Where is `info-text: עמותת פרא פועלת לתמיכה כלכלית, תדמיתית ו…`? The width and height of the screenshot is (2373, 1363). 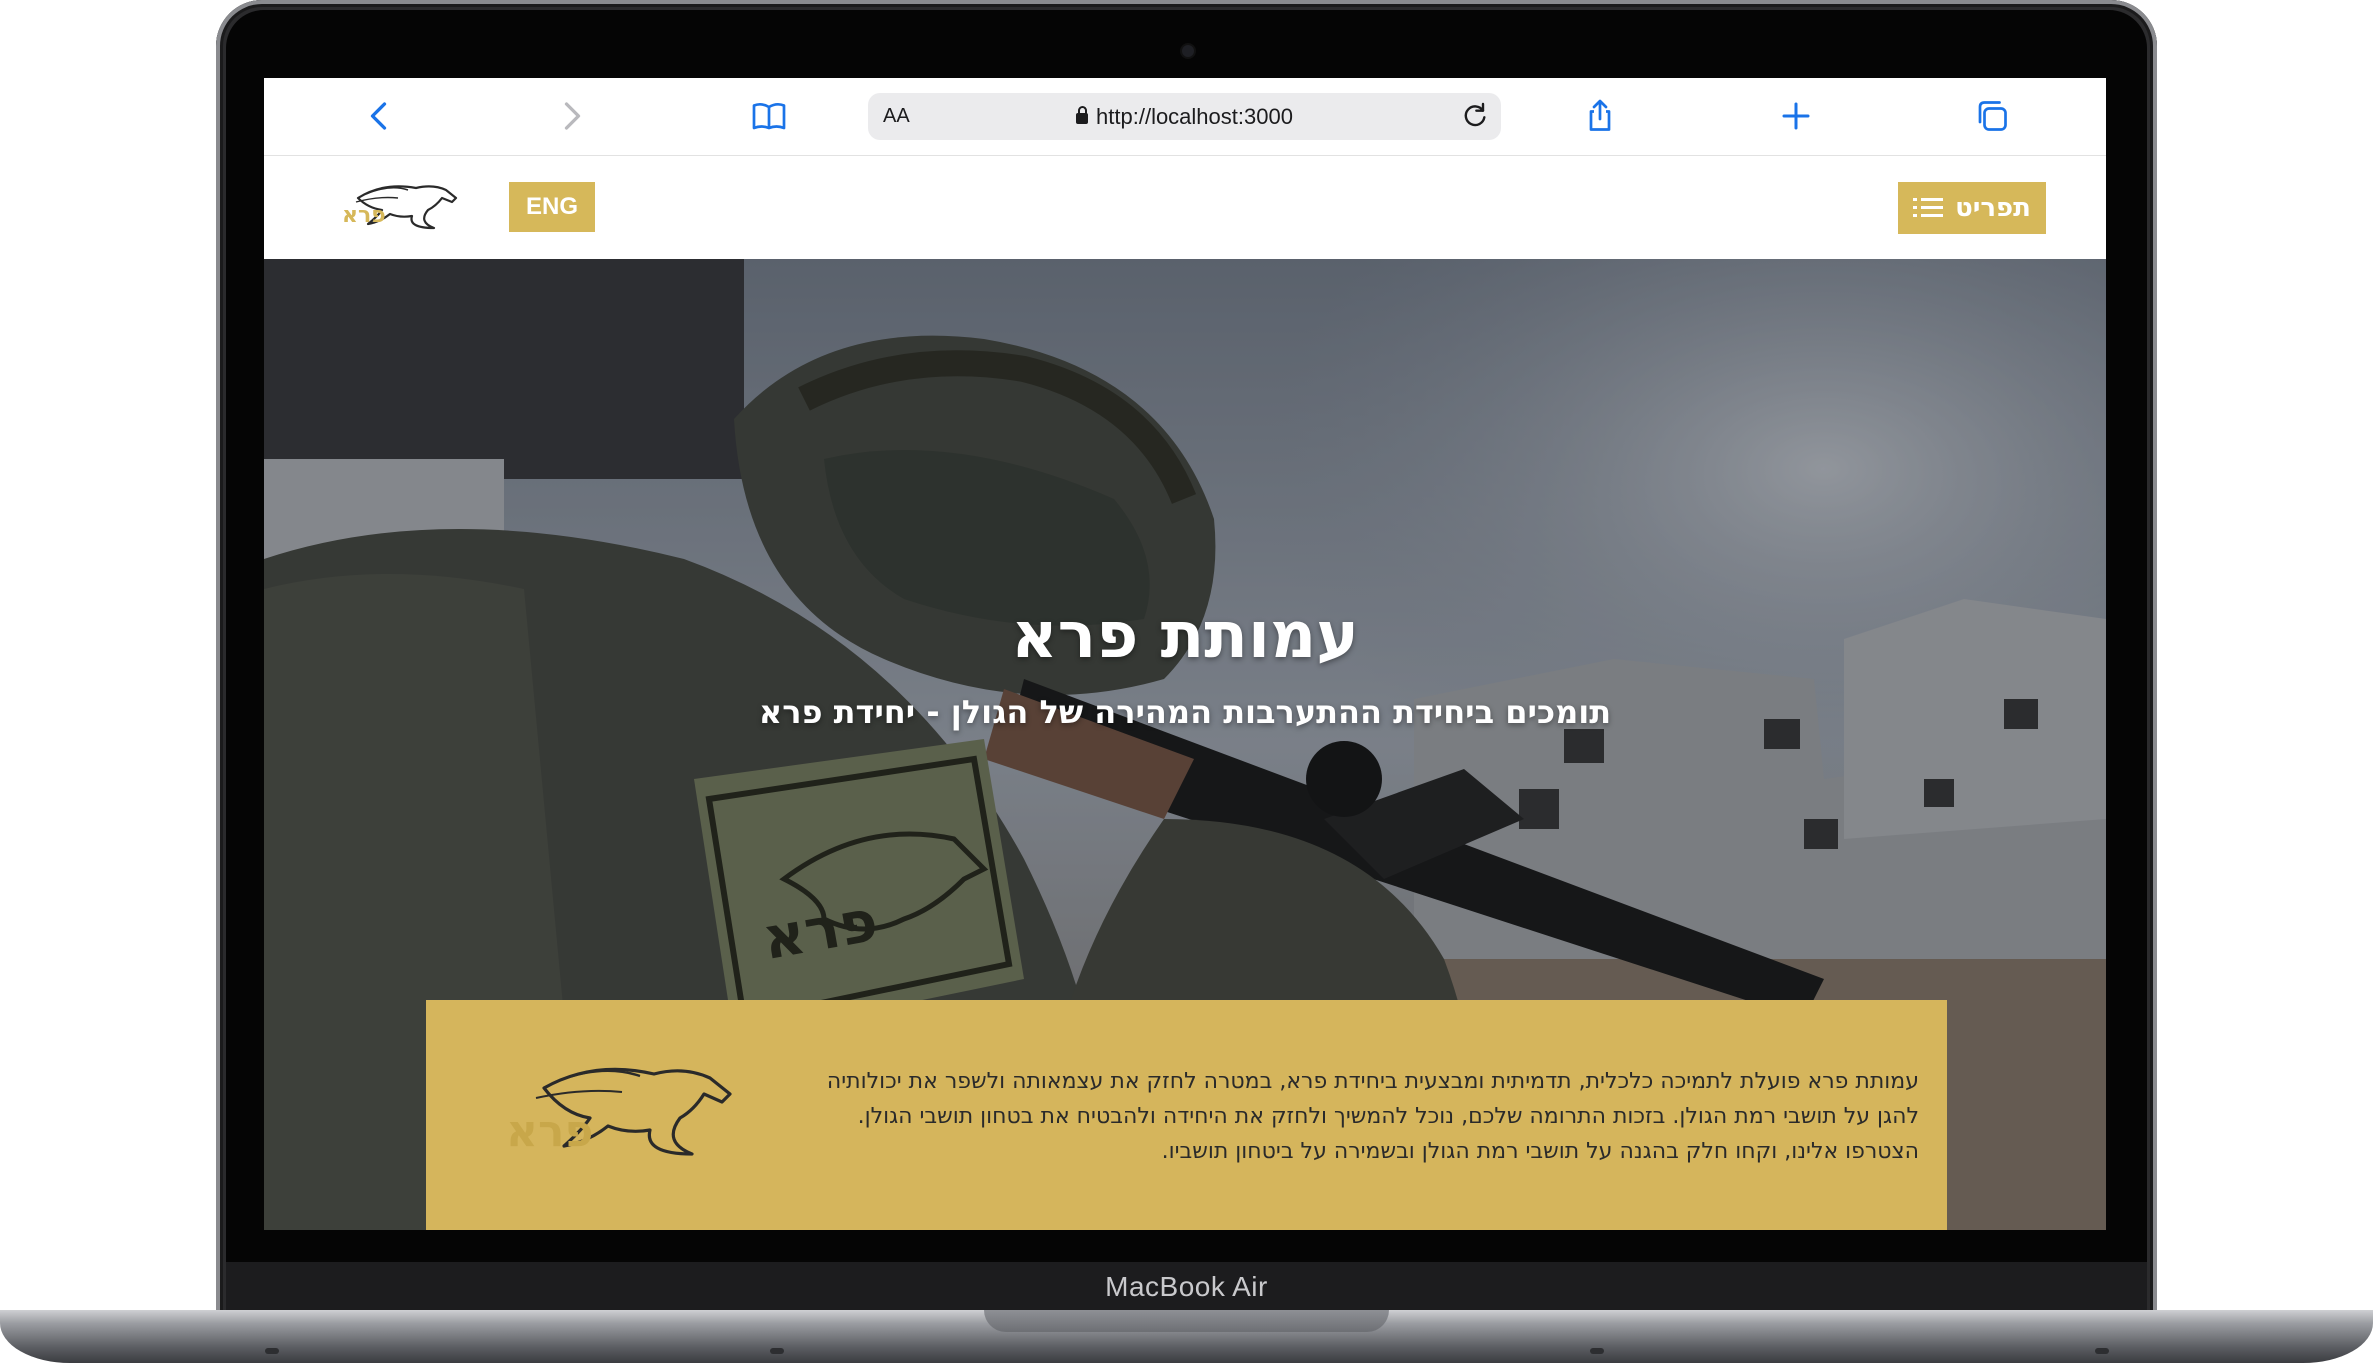
info-text: עמותת פרא פועלת לתמיכה כלכלית, תדמיתית ו… is located at coordinates (1369, 1116).